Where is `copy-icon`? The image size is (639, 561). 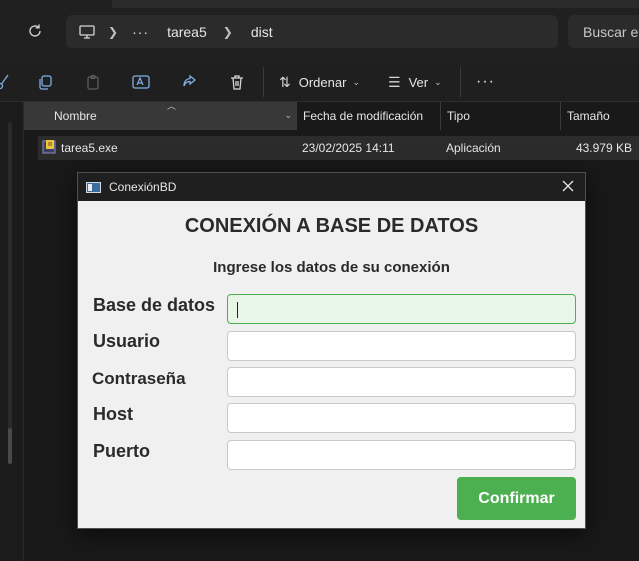 copy-icon is located at coordinates (45, 82).